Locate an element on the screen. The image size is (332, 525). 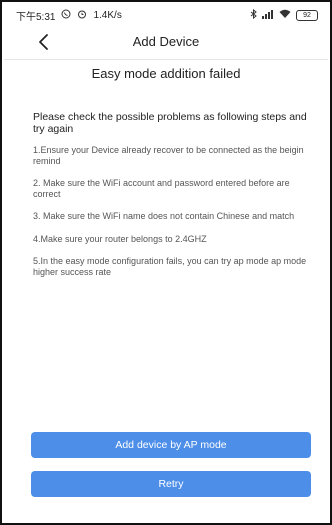
retry-button: Retry is located at coordinates (171, 484).